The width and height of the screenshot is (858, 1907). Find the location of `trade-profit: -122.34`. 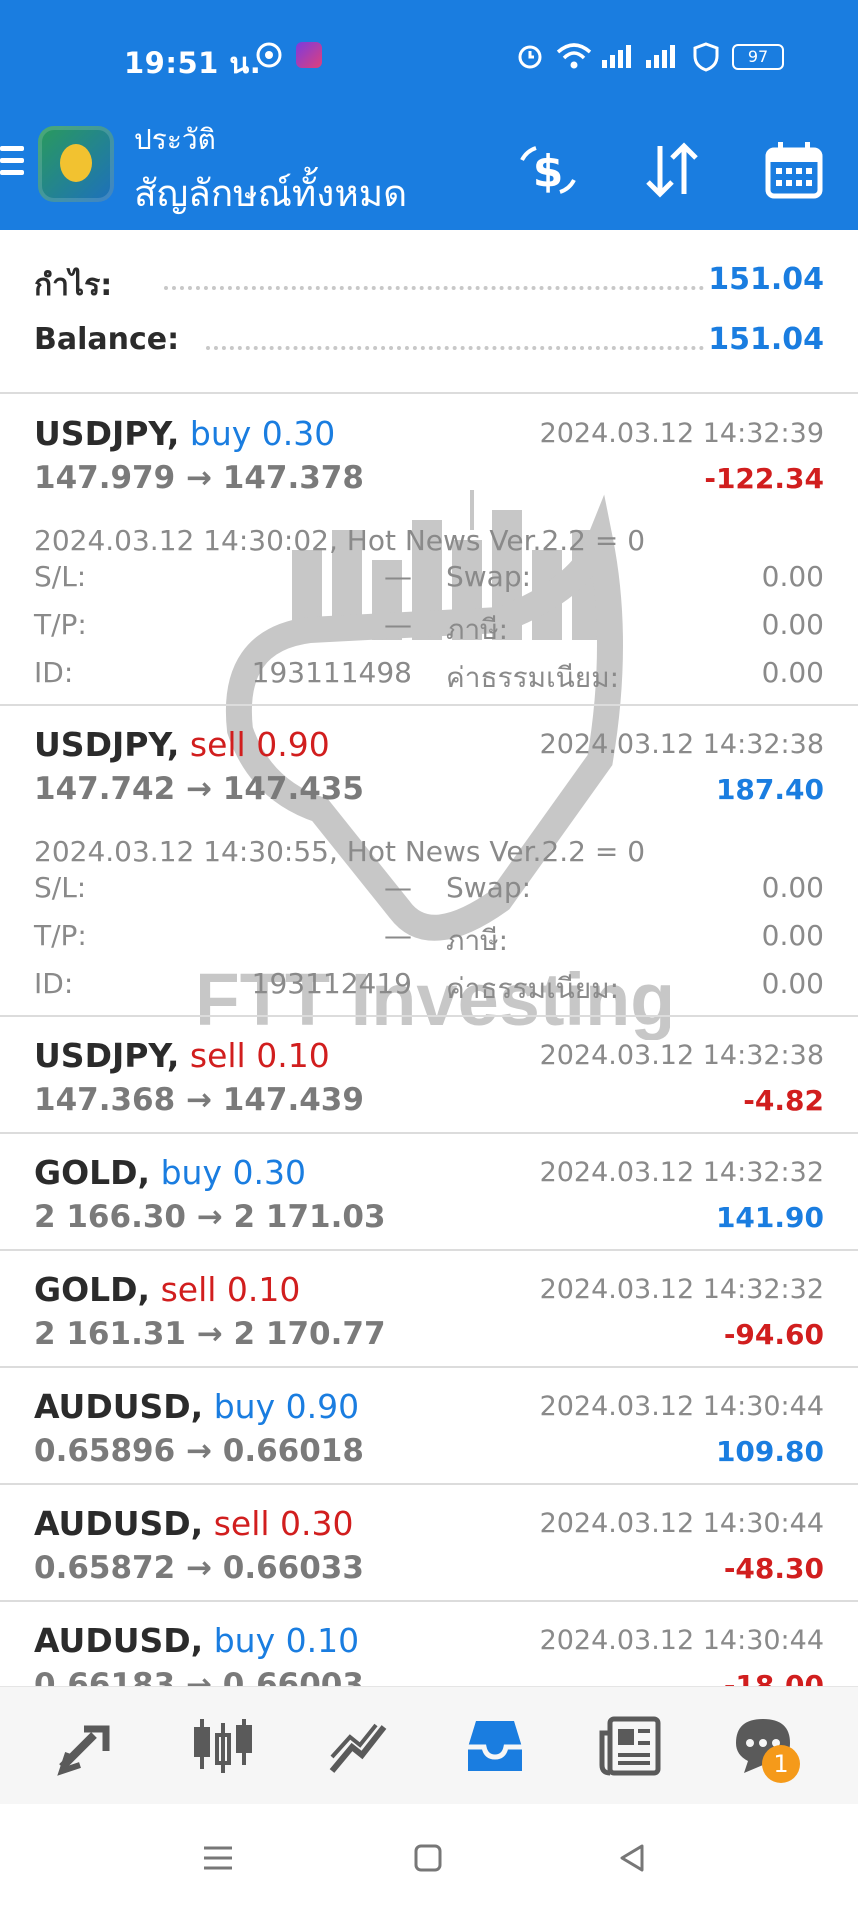

trade-profit: -122.34 is located at coordinates (764, 478).